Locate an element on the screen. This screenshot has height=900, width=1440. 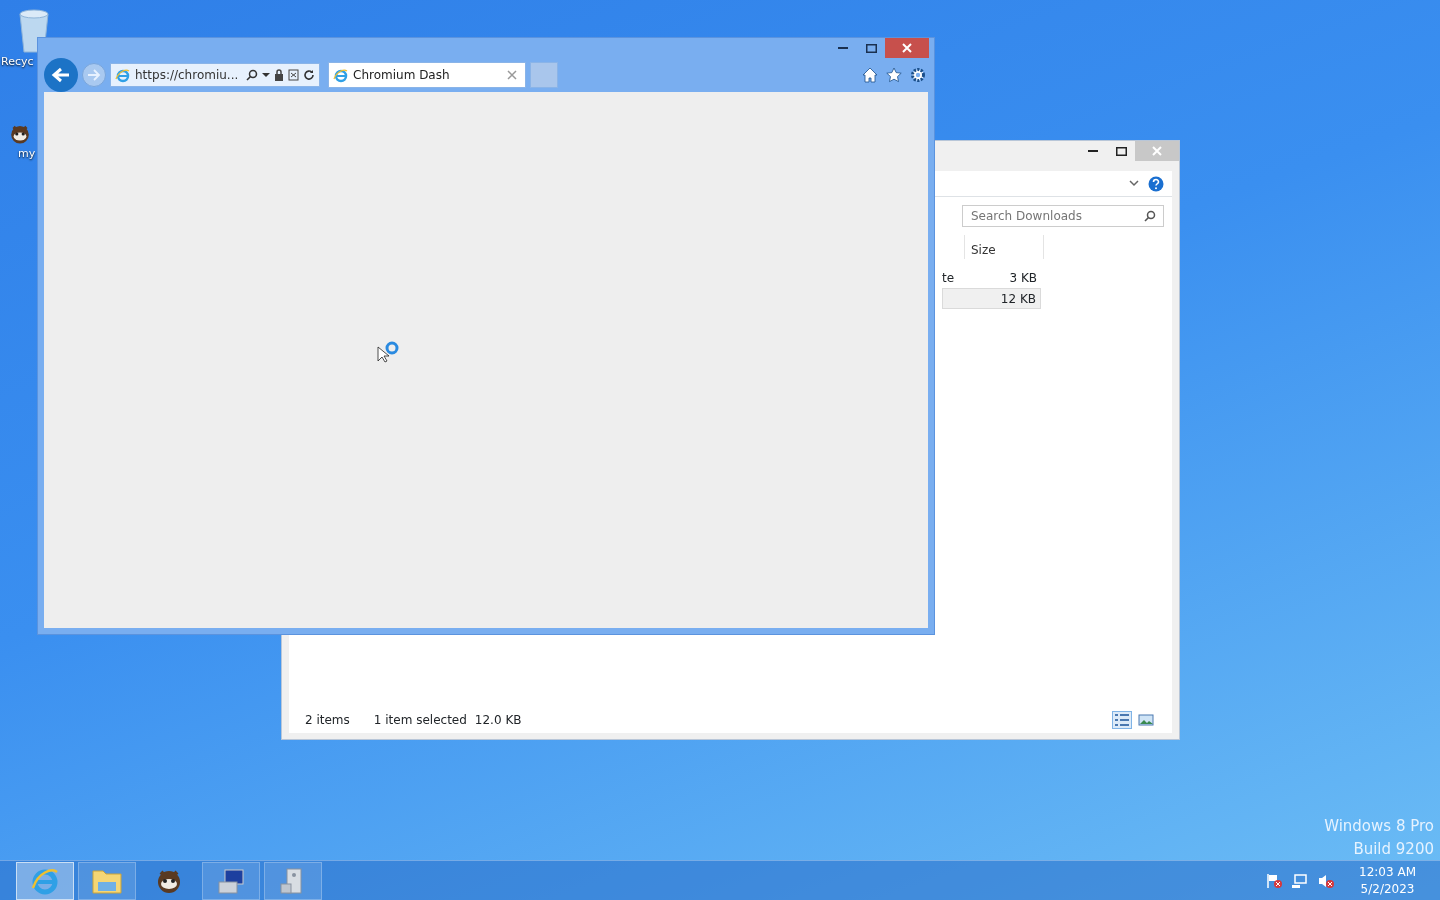
caret-icon is located at coordinates (266, 75).